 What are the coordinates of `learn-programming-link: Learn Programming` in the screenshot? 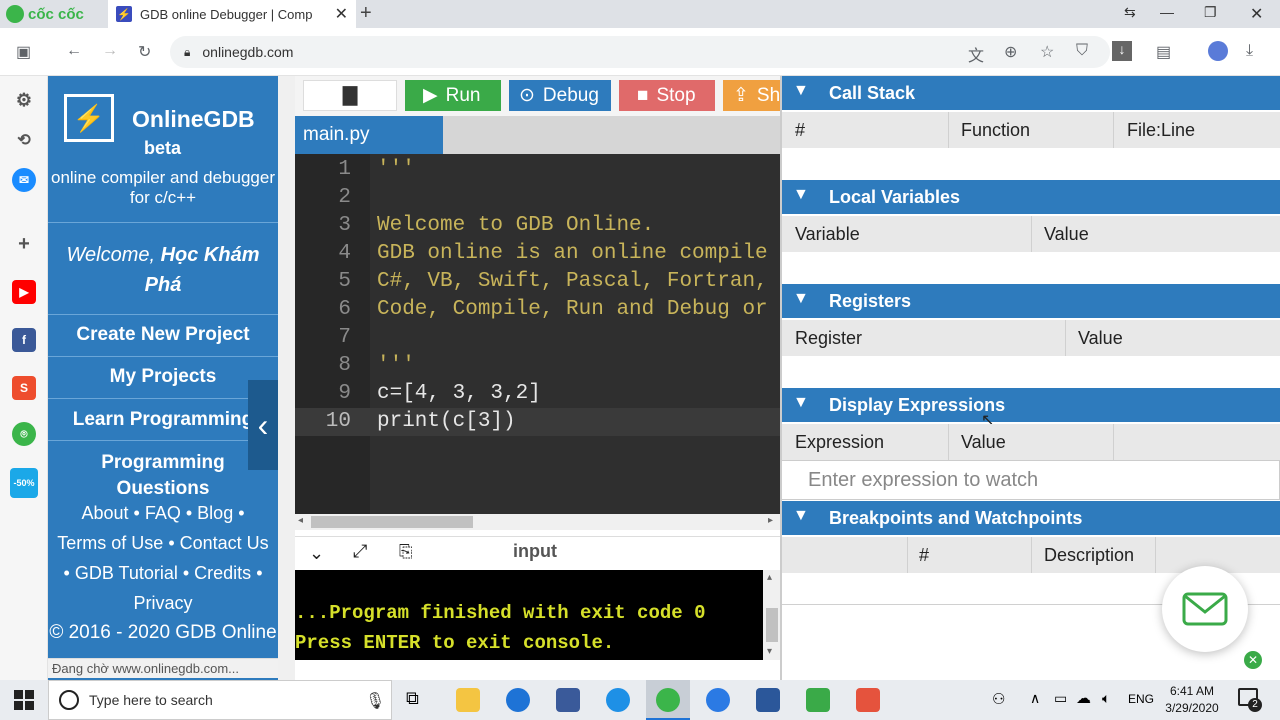 It's located at (163, 420).